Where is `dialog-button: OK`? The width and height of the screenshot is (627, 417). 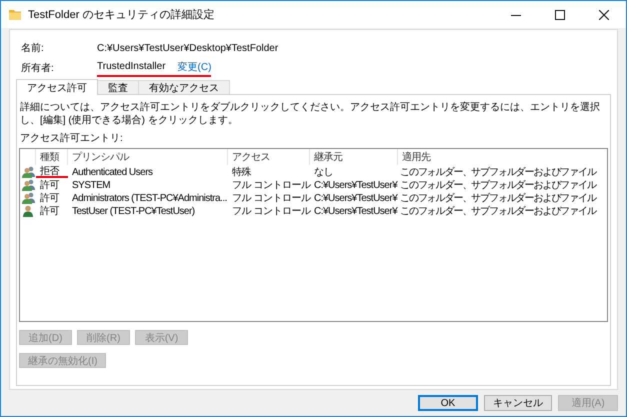
dialog-button: OK is located at coordinates (448, 403).